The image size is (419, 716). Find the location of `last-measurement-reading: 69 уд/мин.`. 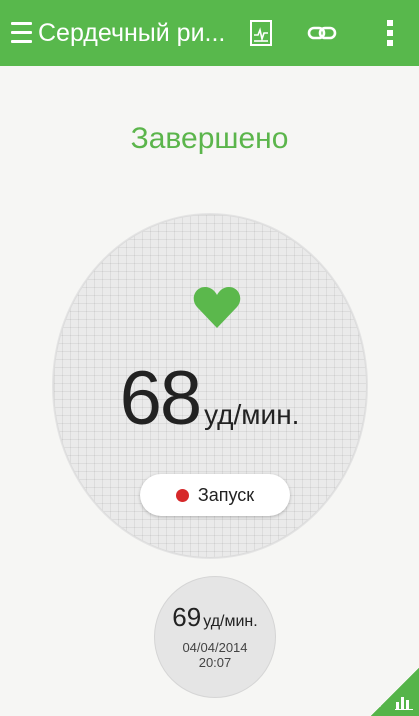

last-measurement-reading: 69 уд/мин. is located at coordinates (215, 617).